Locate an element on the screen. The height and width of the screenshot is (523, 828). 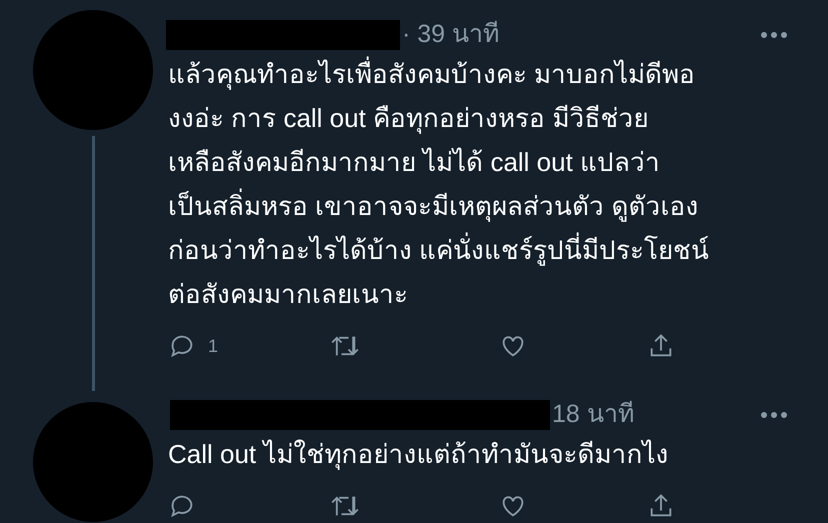
tweet-time: 18 นาที is located at coordinates (593, 415).